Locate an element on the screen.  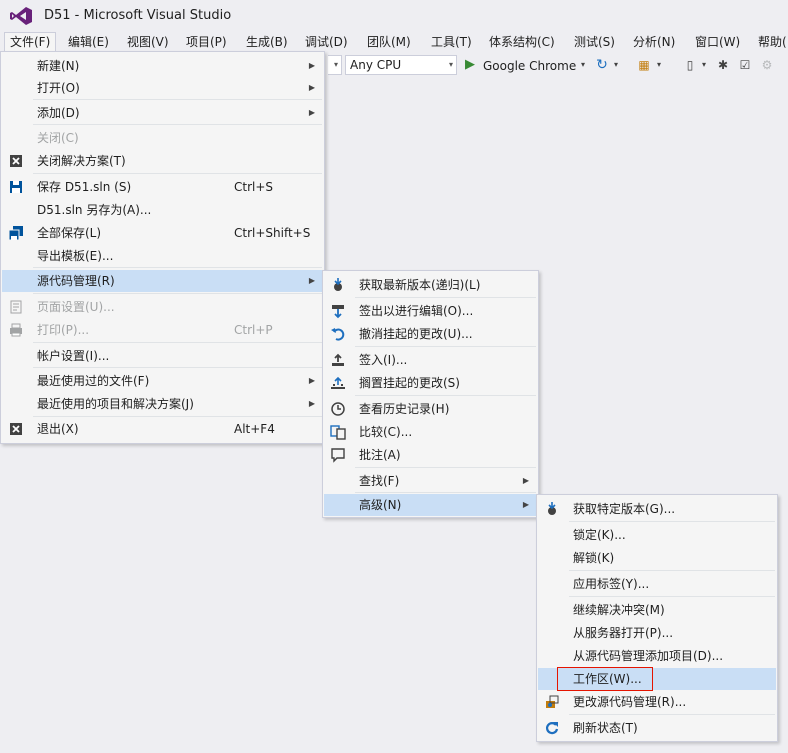
browser-launch-button: Google Chrome is located at coordinates (529, 66).